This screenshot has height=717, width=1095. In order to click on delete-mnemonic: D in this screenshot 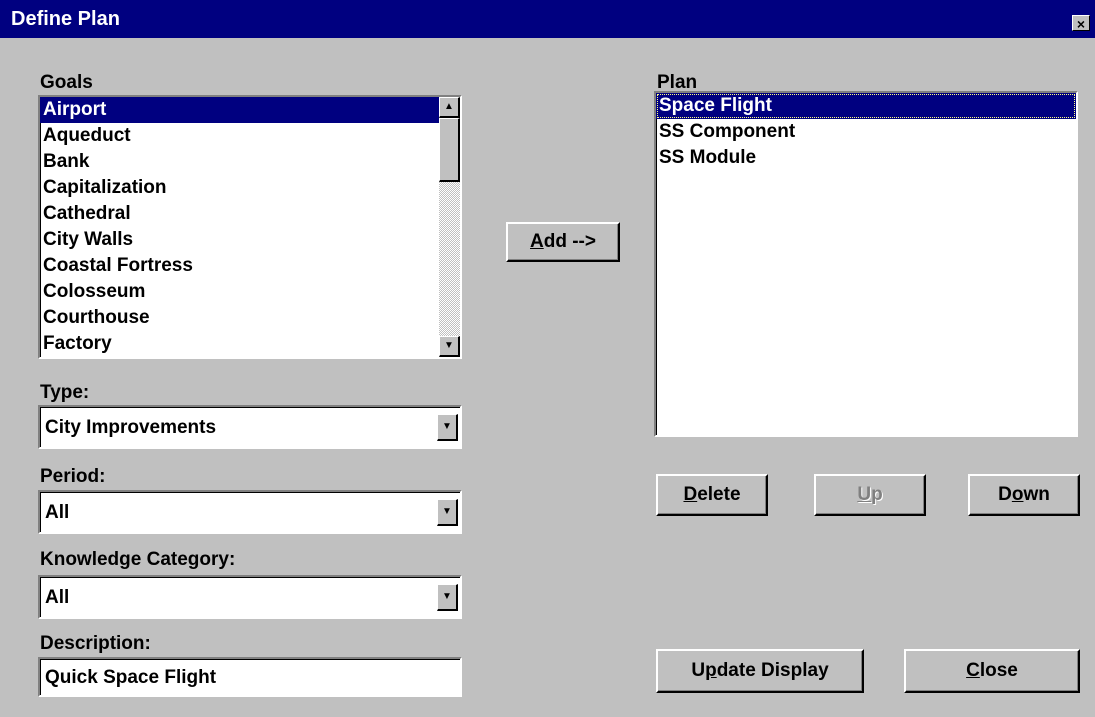, I will do `click(690, 494)`.